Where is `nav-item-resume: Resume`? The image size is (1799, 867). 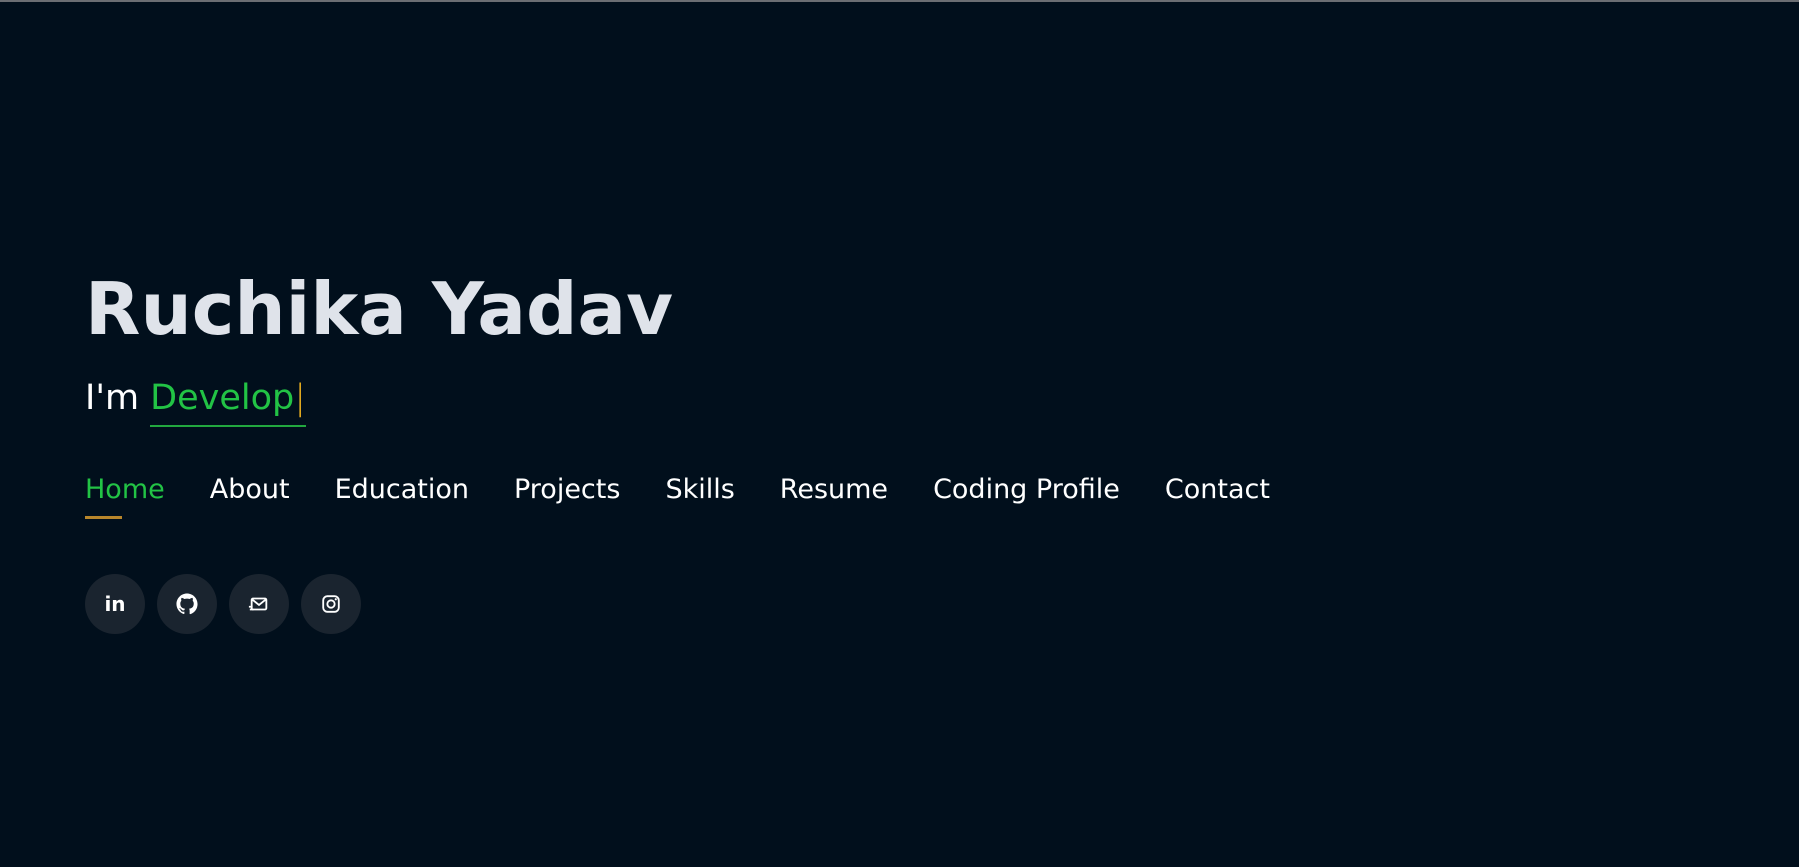
nav-item-resume: Resume is located at coordinates (834, 490).